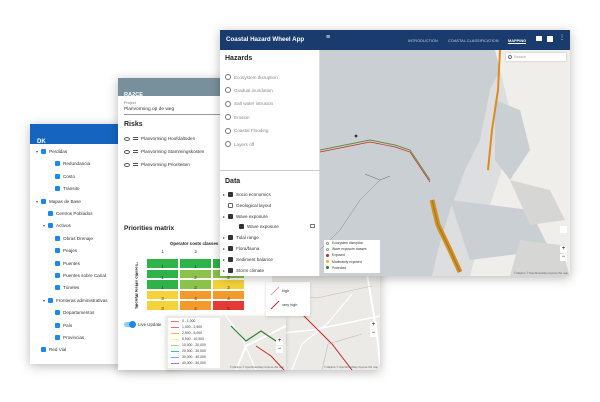 The width and height of the screenshot is (600, 402). I want to click on settings-icon, so click(312, 226).